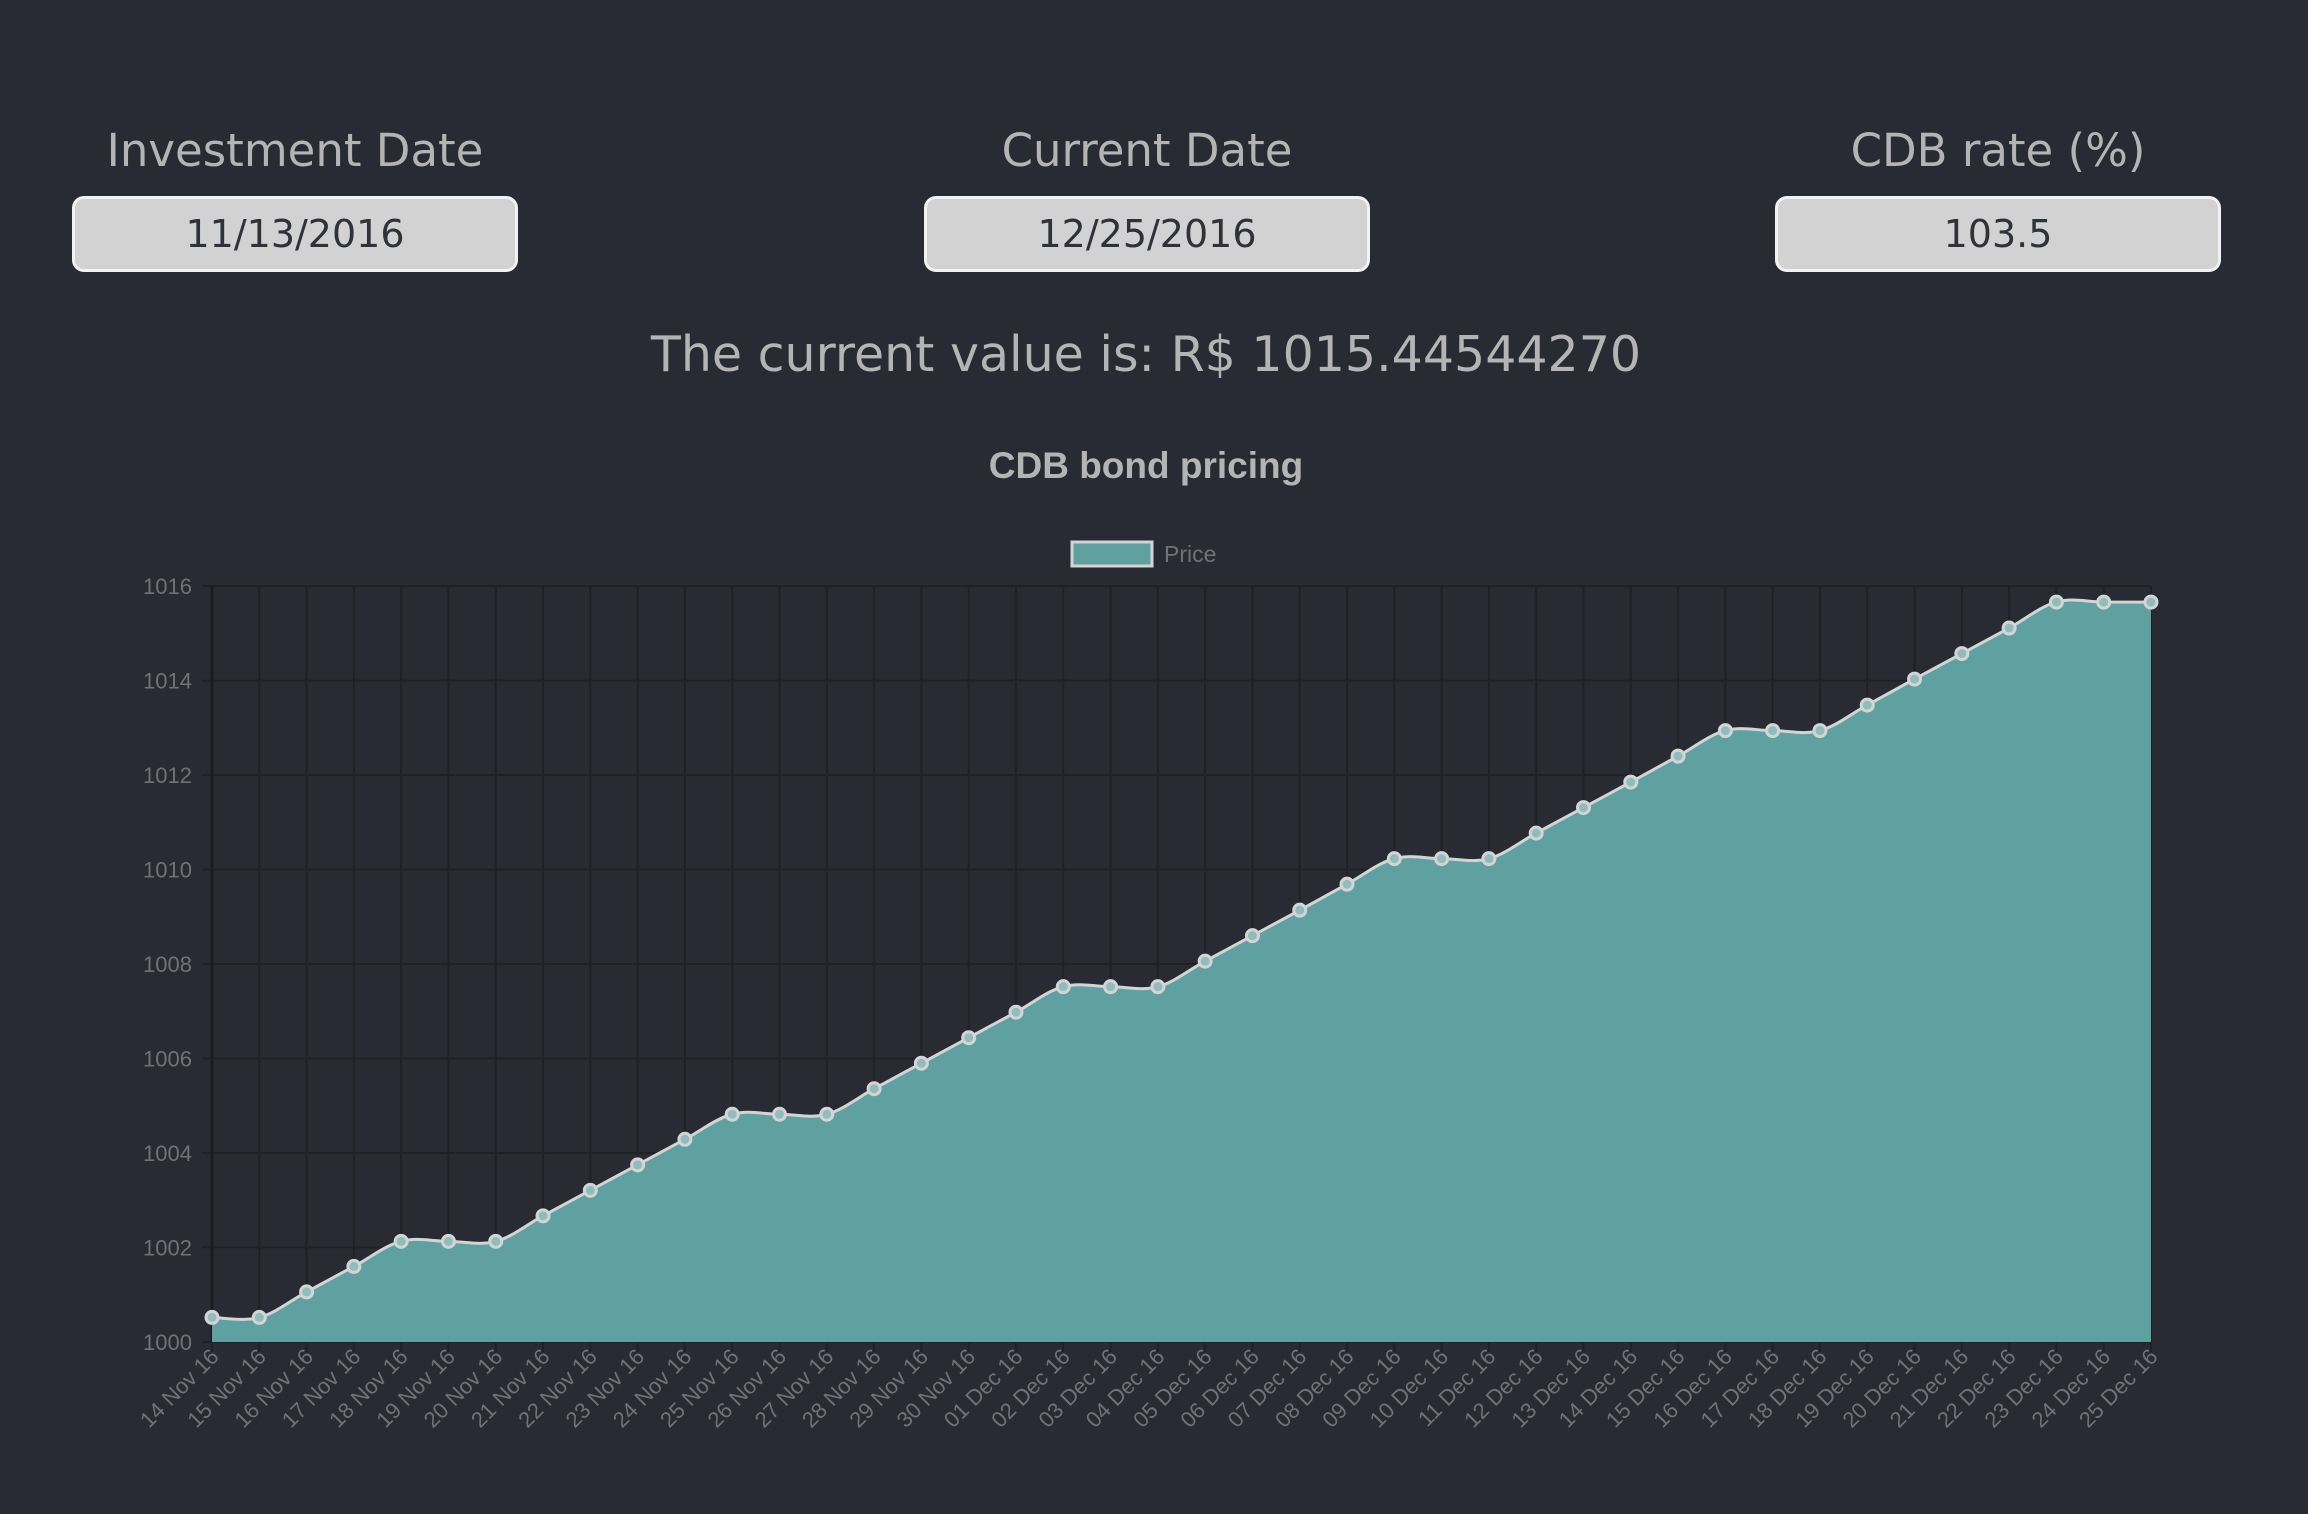 The image size is (2308, 1514). I want to click on cdb-rate-field-group: CDB rate (%), so click(1998, 197).